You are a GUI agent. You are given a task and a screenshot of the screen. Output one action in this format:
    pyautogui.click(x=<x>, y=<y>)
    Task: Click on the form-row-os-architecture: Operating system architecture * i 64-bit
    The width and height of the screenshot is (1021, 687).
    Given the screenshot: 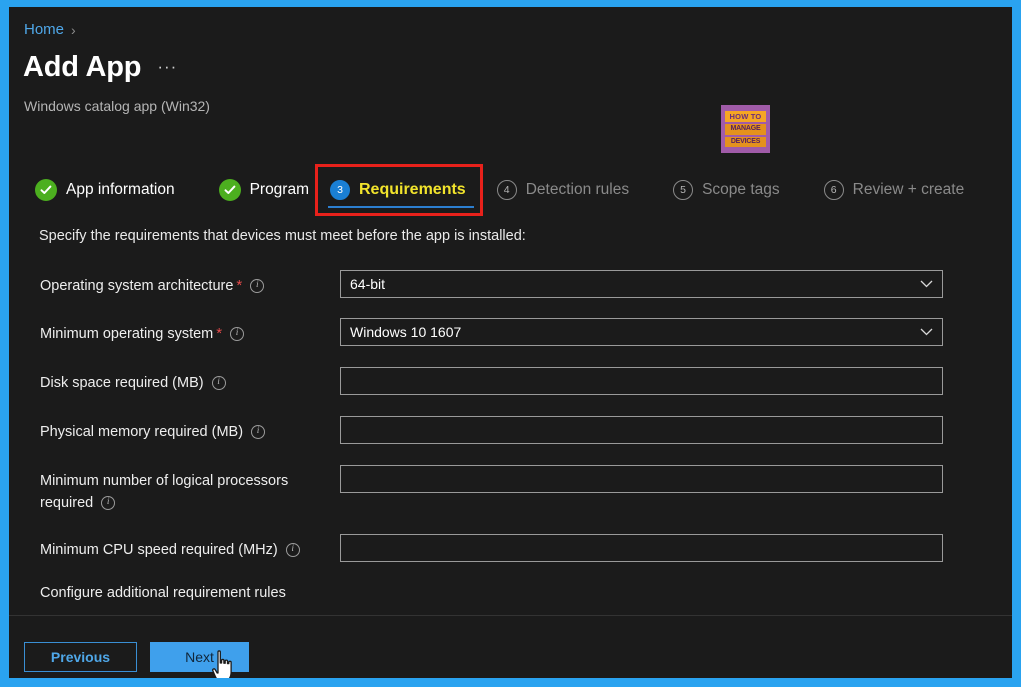 What is the action you would take?
    pyautogui.click(x=496, y=284)
    